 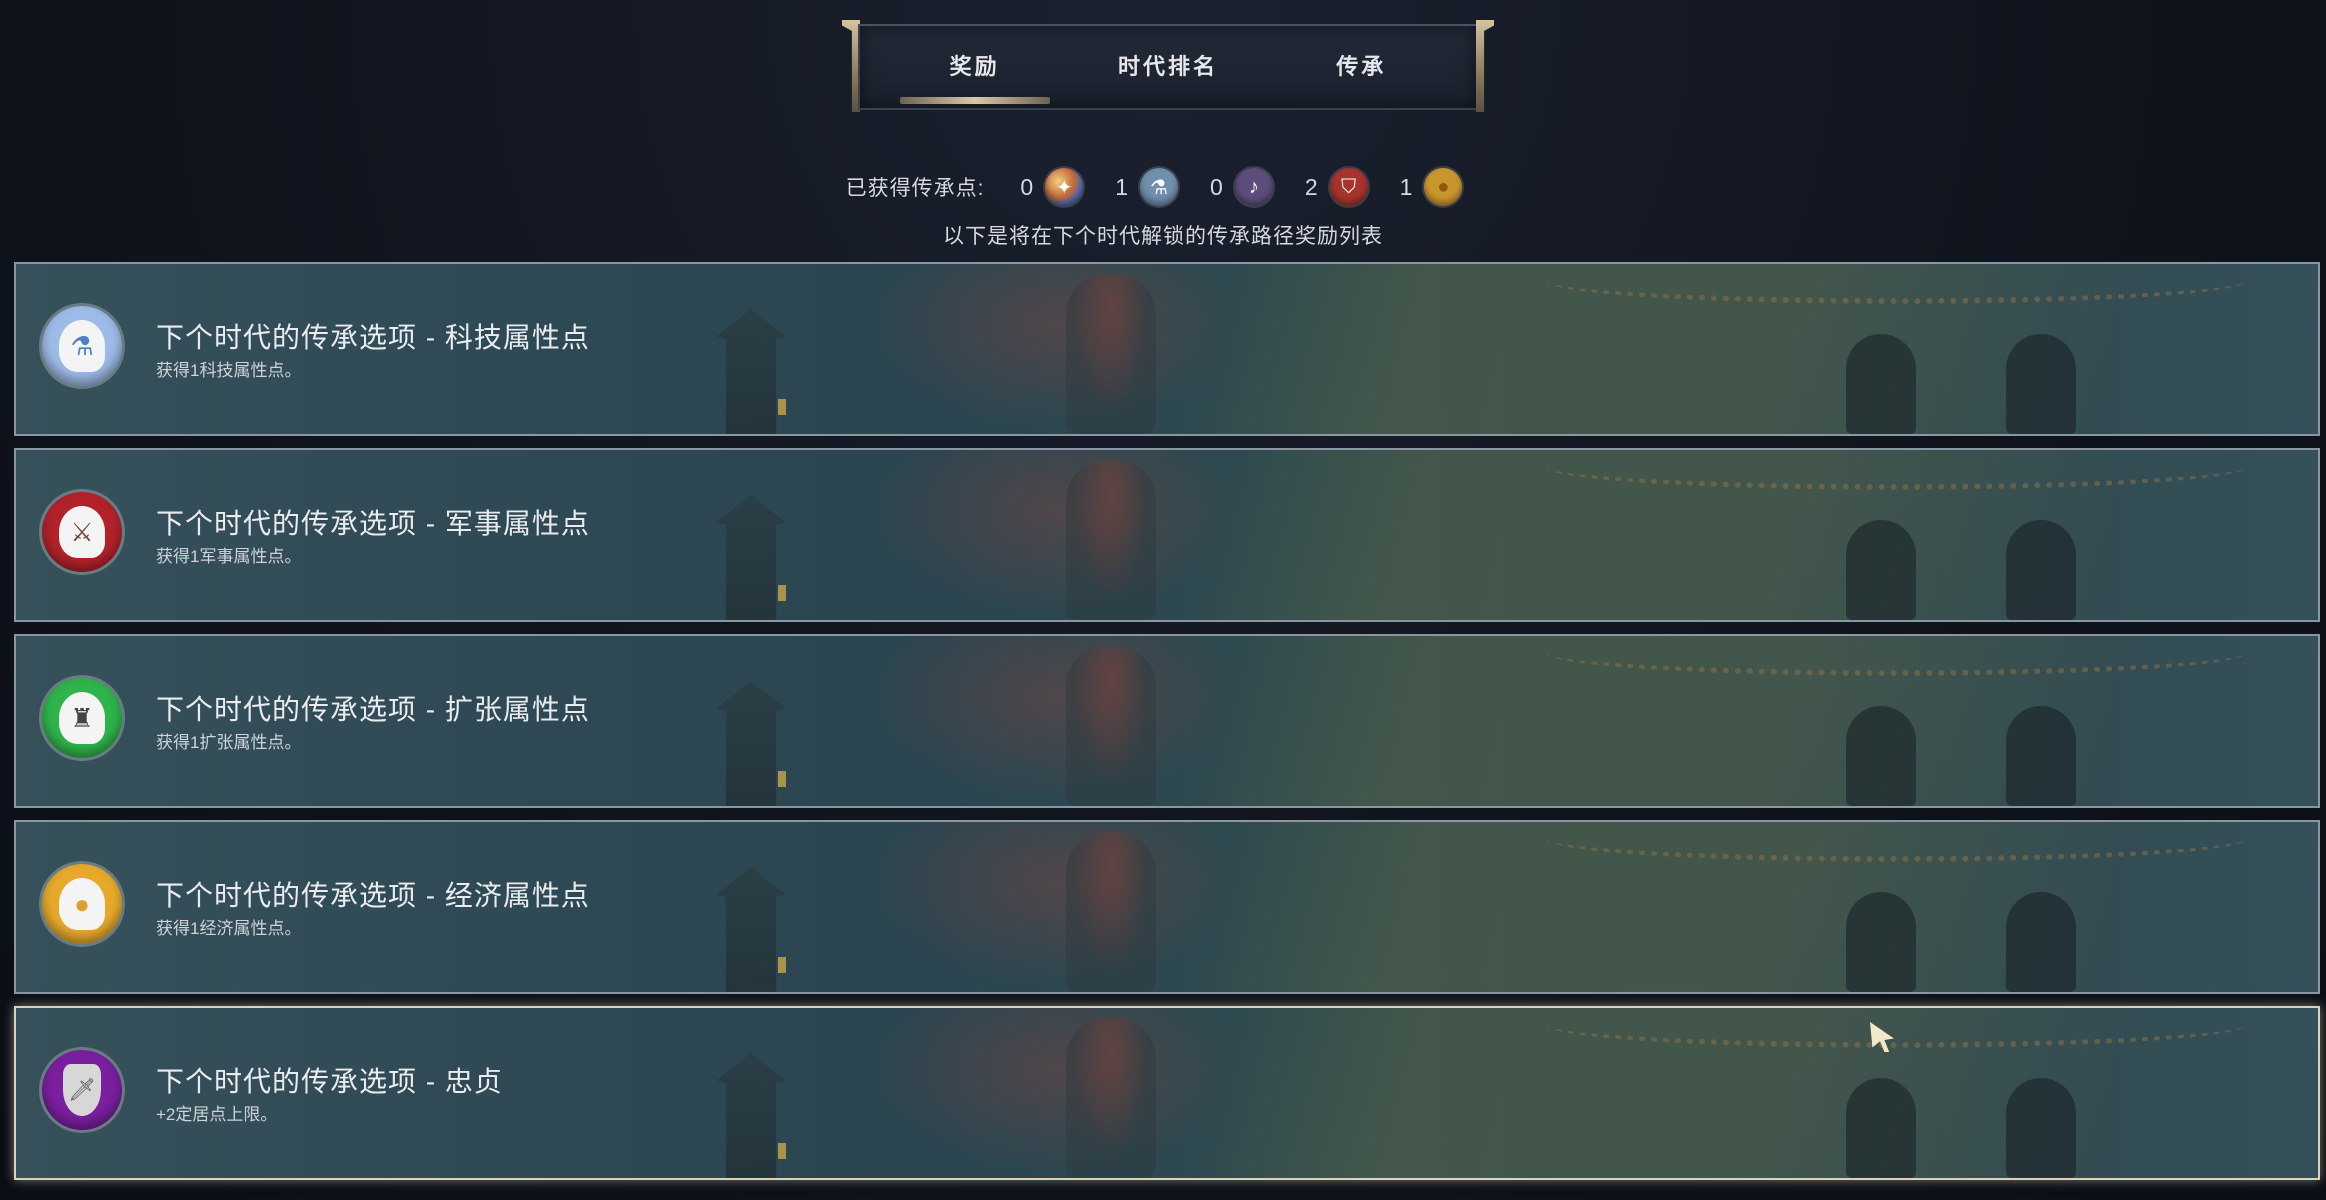 I want to click on tab-legacy-label: 传承, so click(x=1361, y=66).